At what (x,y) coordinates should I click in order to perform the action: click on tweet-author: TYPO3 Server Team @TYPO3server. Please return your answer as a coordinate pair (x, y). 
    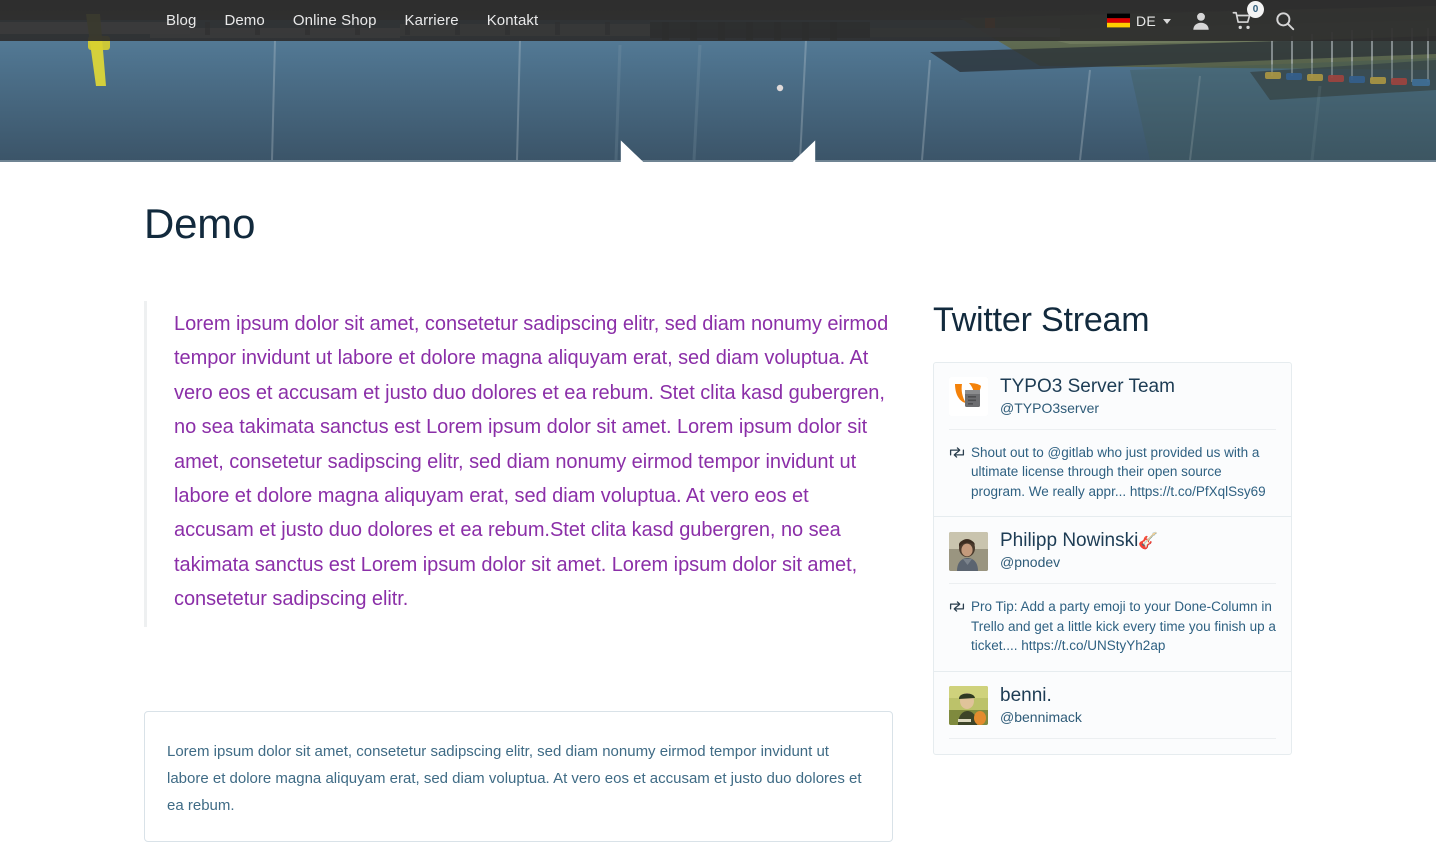
    Looking at the image, I should click on (1087, 397).